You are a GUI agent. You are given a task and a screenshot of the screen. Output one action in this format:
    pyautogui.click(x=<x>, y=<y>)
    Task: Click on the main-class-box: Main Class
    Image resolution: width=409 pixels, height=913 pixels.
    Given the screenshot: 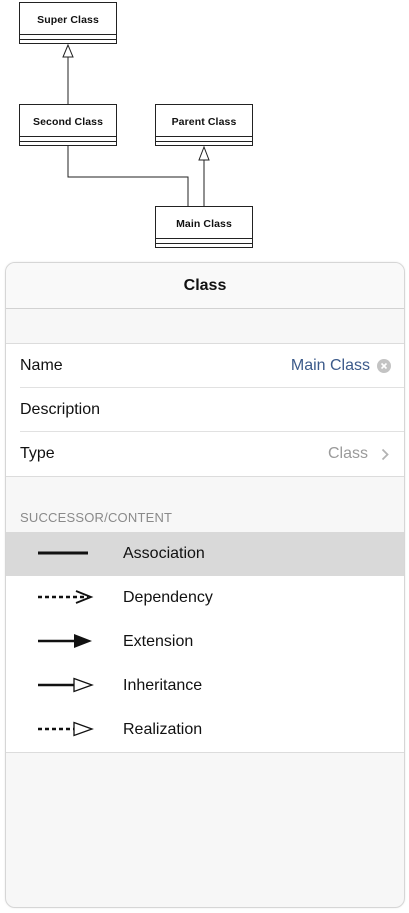 What is the action you would take?
    pyautogui.click(x=204, y=227)
    